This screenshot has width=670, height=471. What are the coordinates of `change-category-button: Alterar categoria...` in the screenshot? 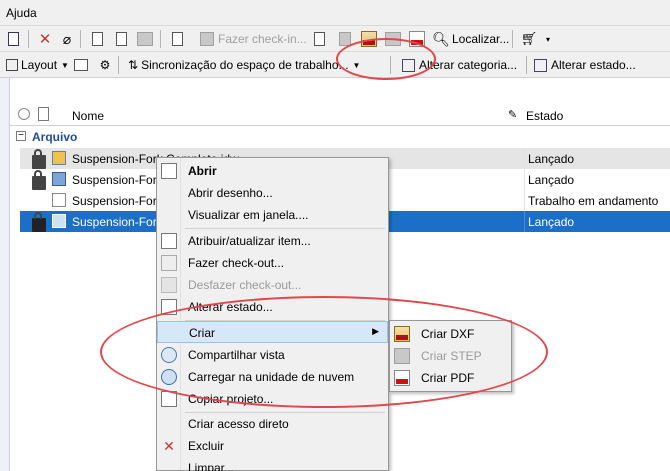 It's located at (459, 65).